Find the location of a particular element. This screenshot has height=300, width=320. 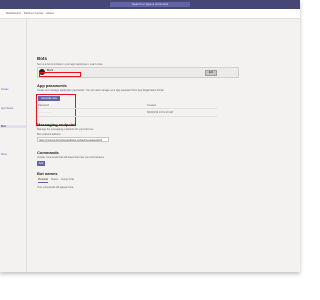

messaging-endpoint-heading: Messaging endpoint is located at coordinates (56, 124).